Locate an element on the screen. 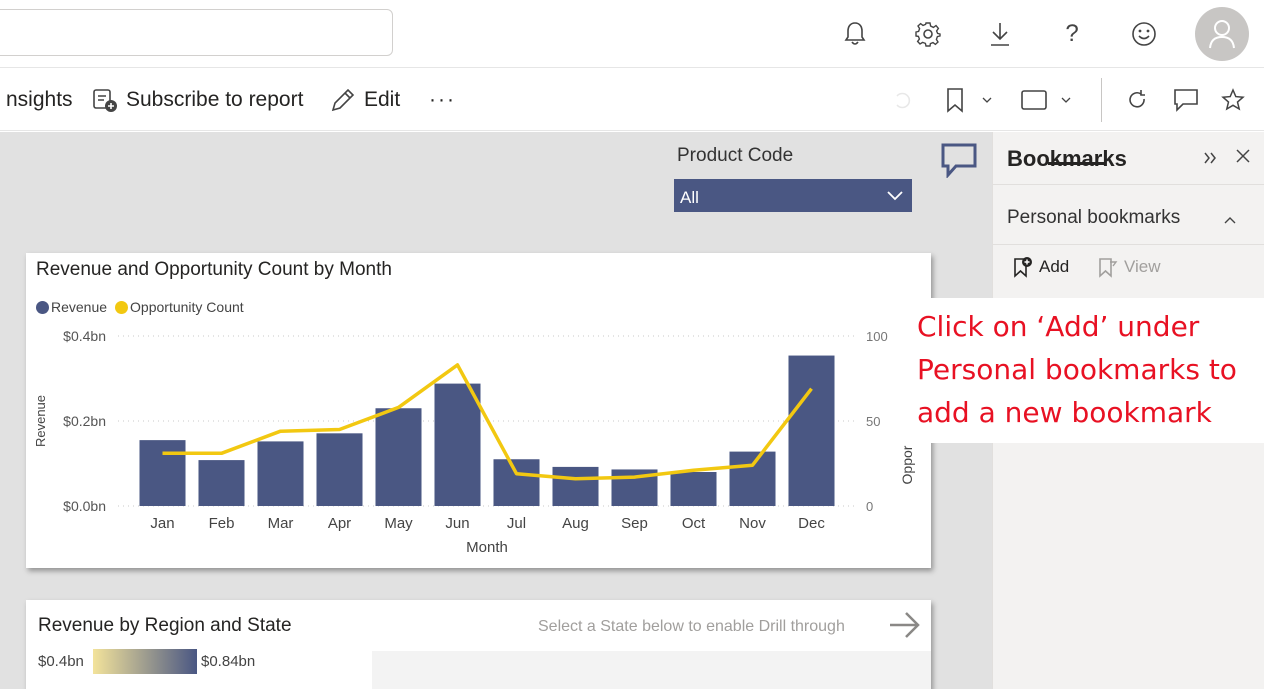 The height and width of the screenshot is (689, 1264). add-bookmark-icon is located at coordinates (1023, 267).